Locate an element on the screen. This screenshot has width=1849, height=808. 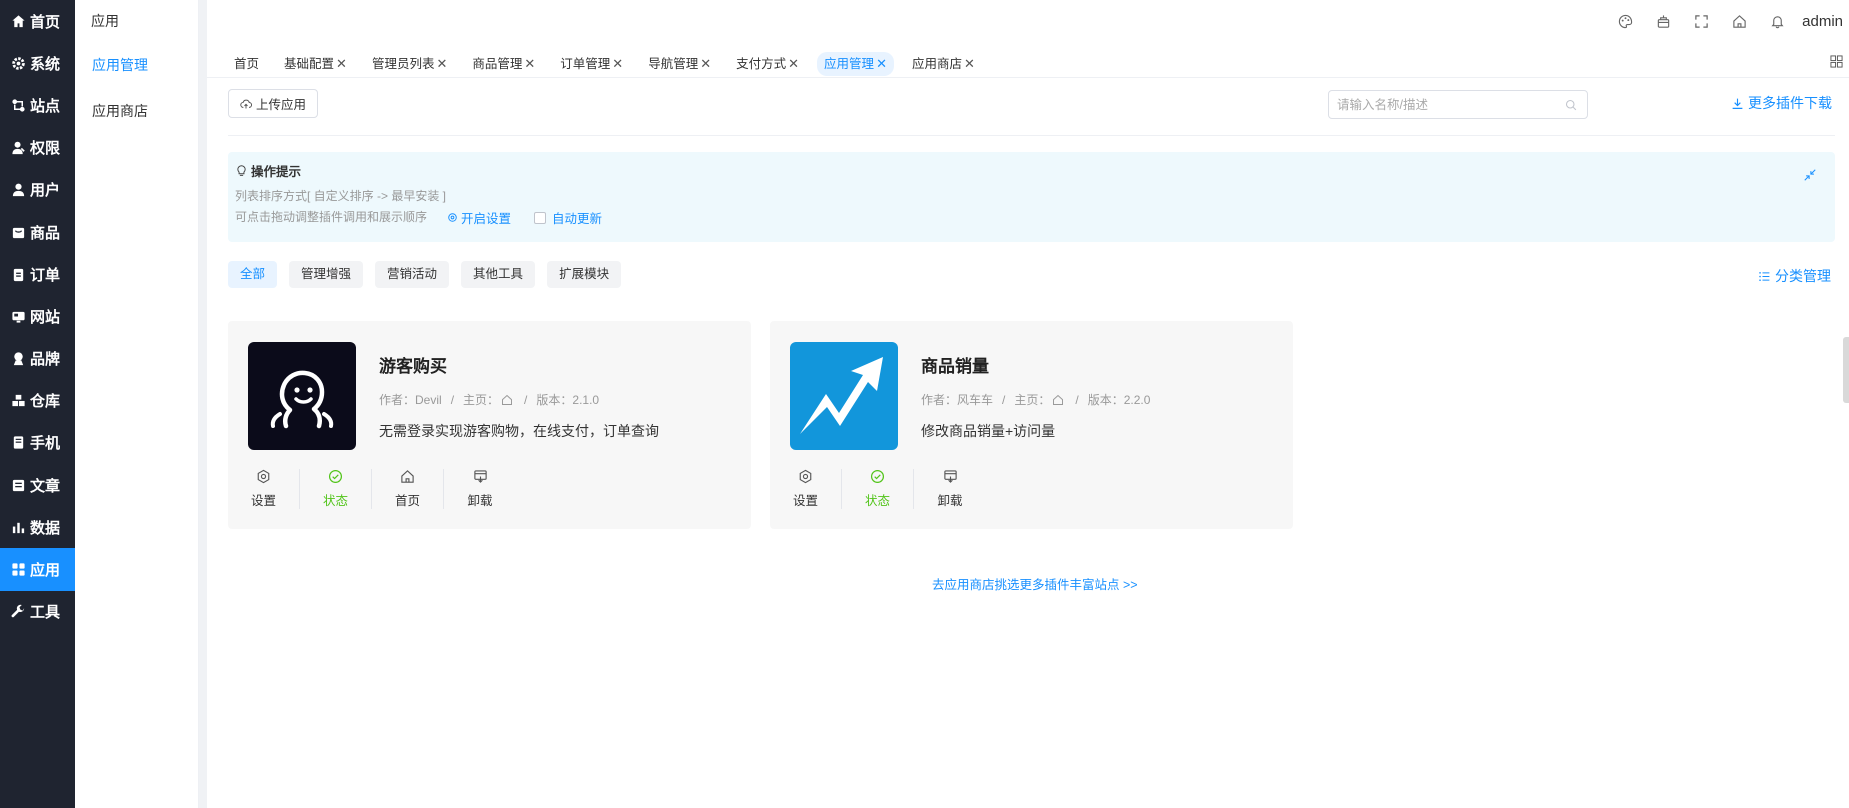
side-drawer-handle is located at coordinates (1846, 370).